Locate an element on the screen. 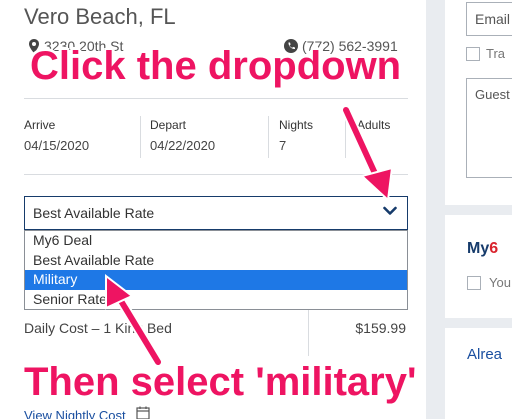 The image size is (512, 419). my6-checkbox-label: You is located at coordinates (500, 282).